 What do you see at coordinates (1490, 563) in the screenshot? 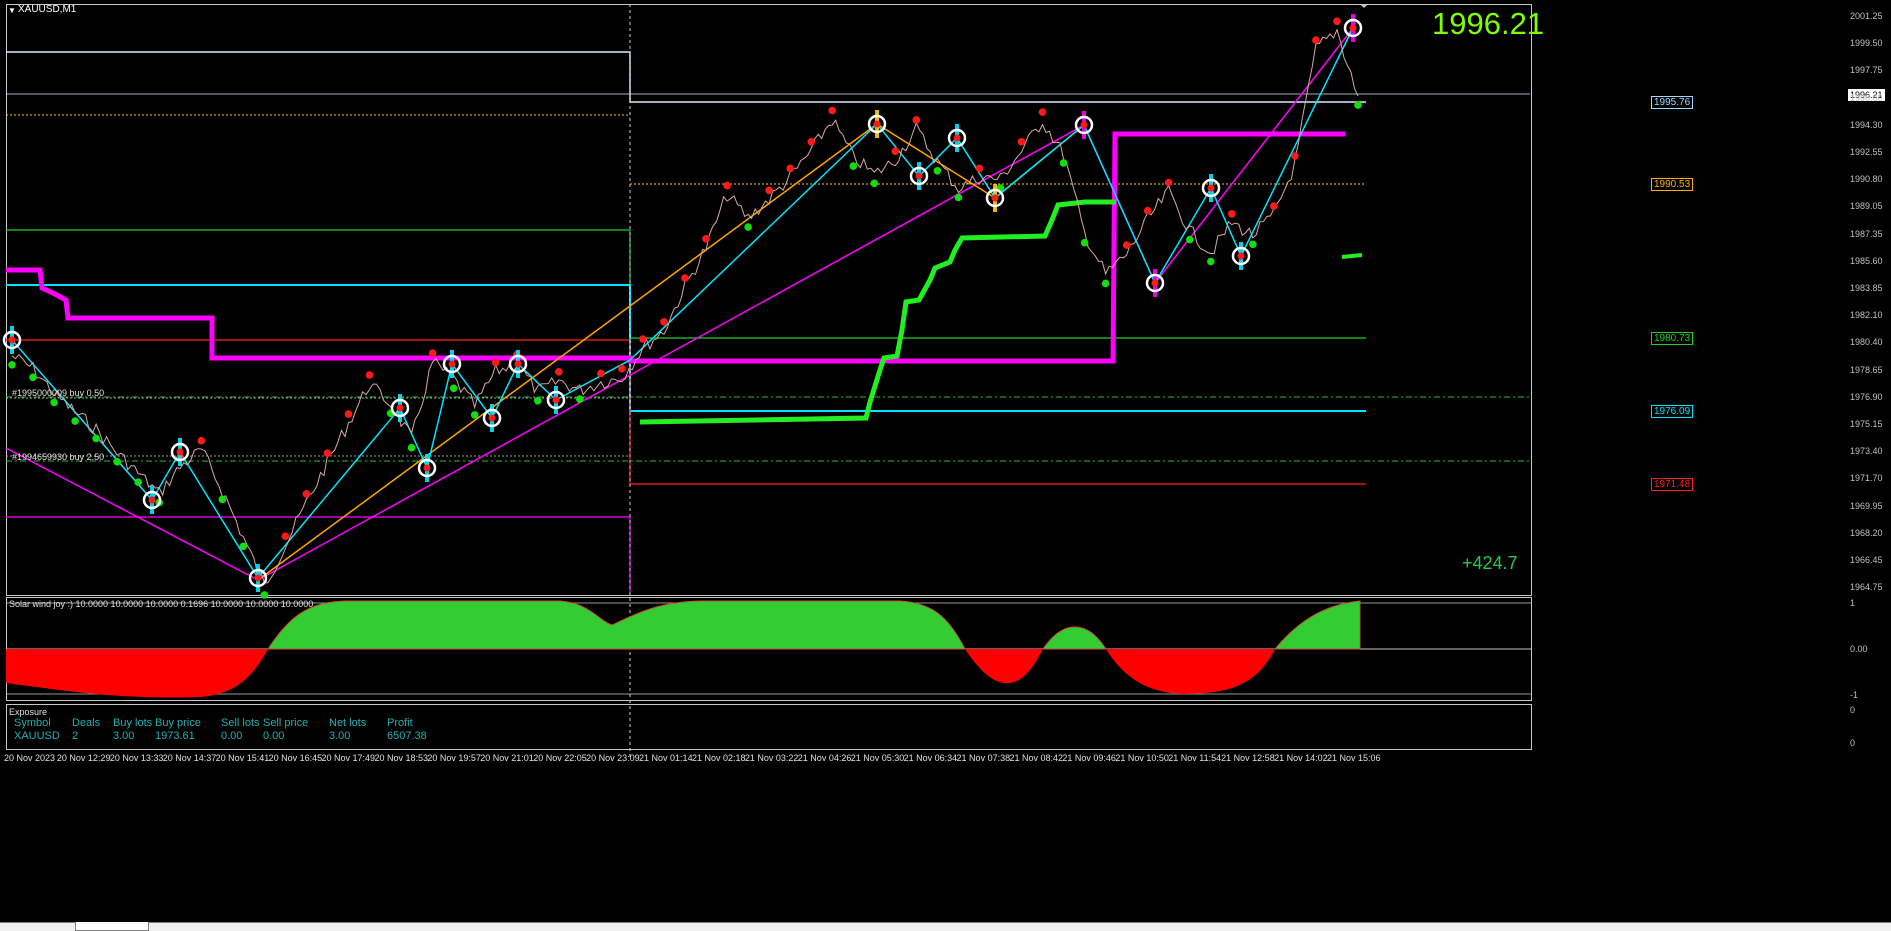
I see `profit-overlay: +424.7` at bounding box center [1490, 563].